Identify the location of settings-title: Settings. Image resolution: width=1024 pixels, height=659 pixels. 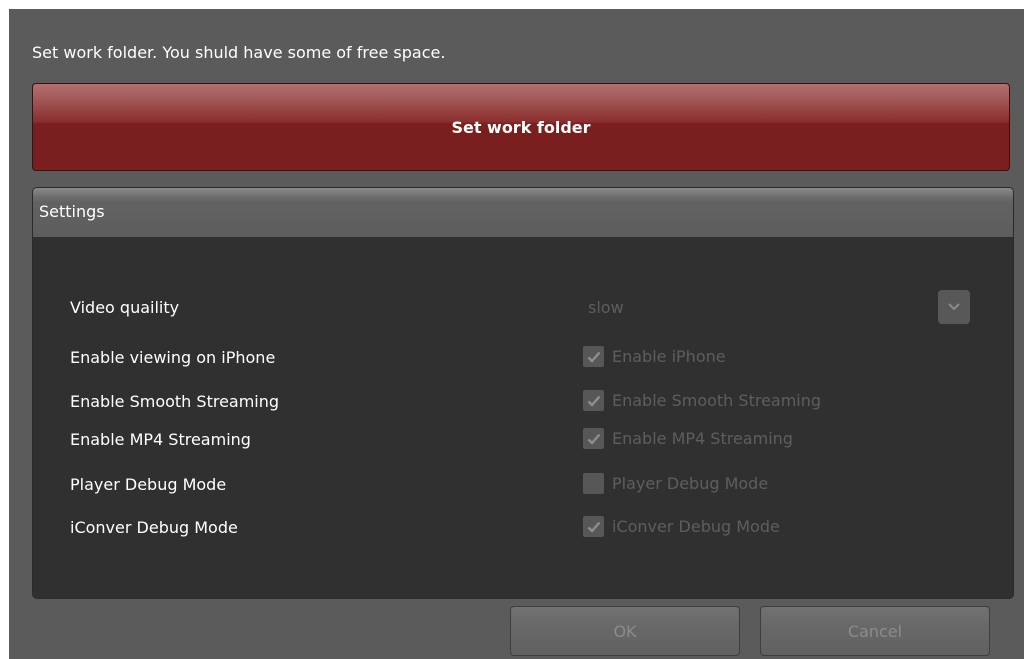
(72, 211).